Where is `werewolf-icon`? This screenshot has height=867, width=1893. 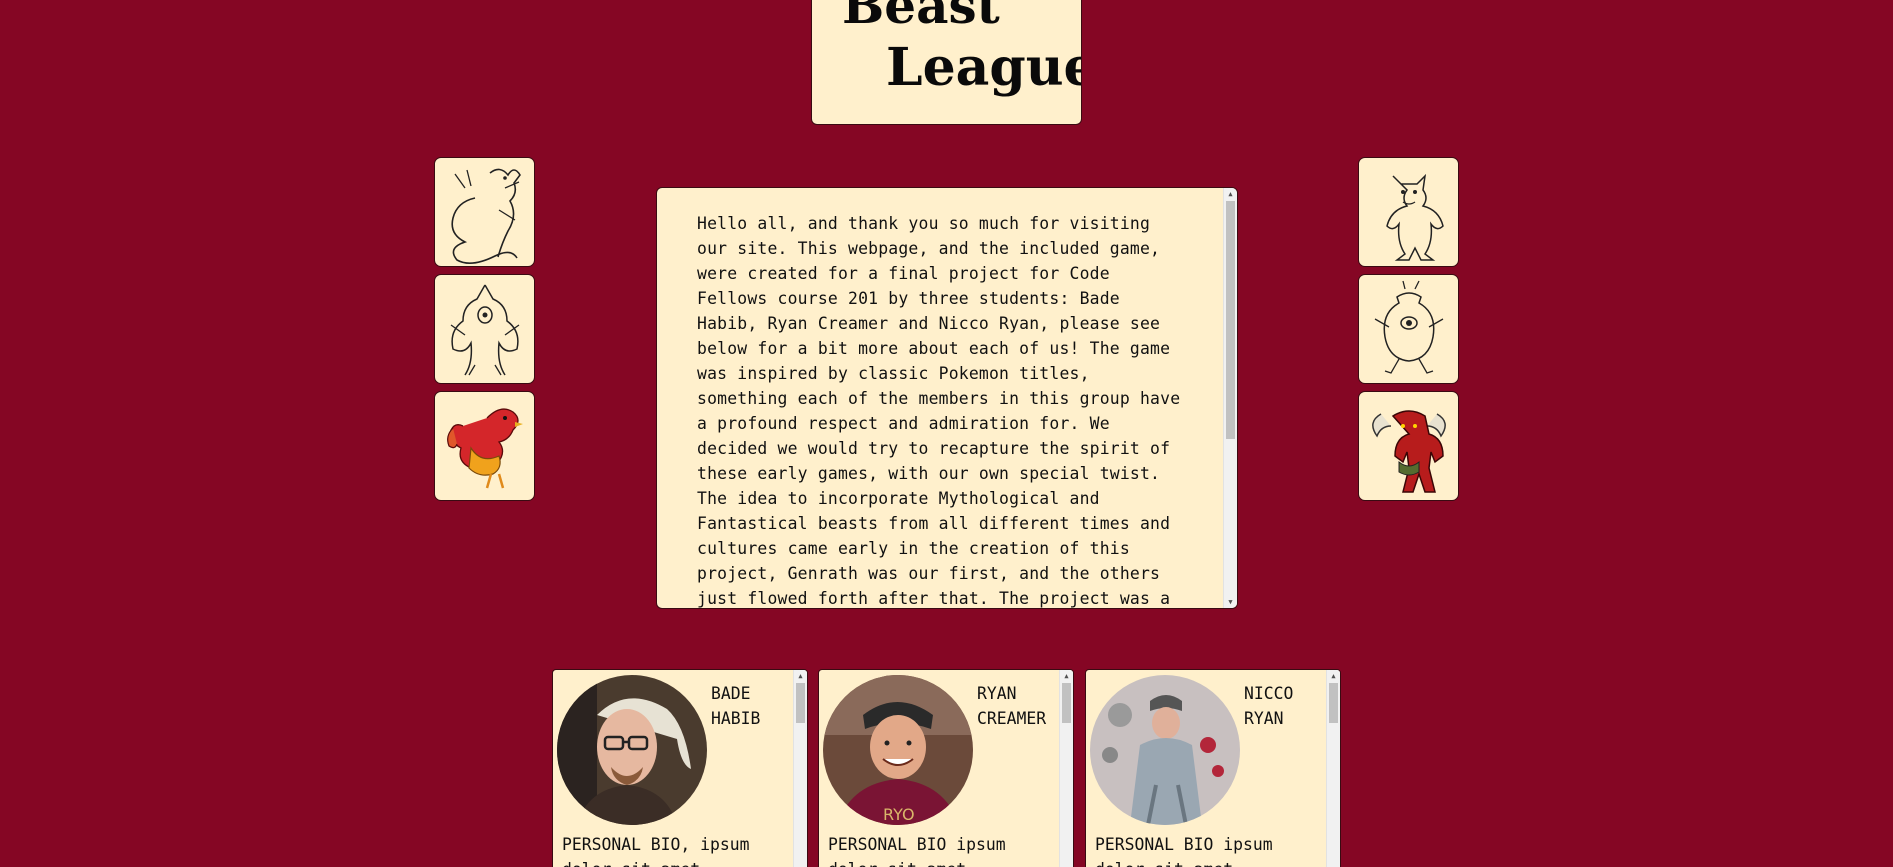 werewolf-icon is located at coordinates (1415, 217).